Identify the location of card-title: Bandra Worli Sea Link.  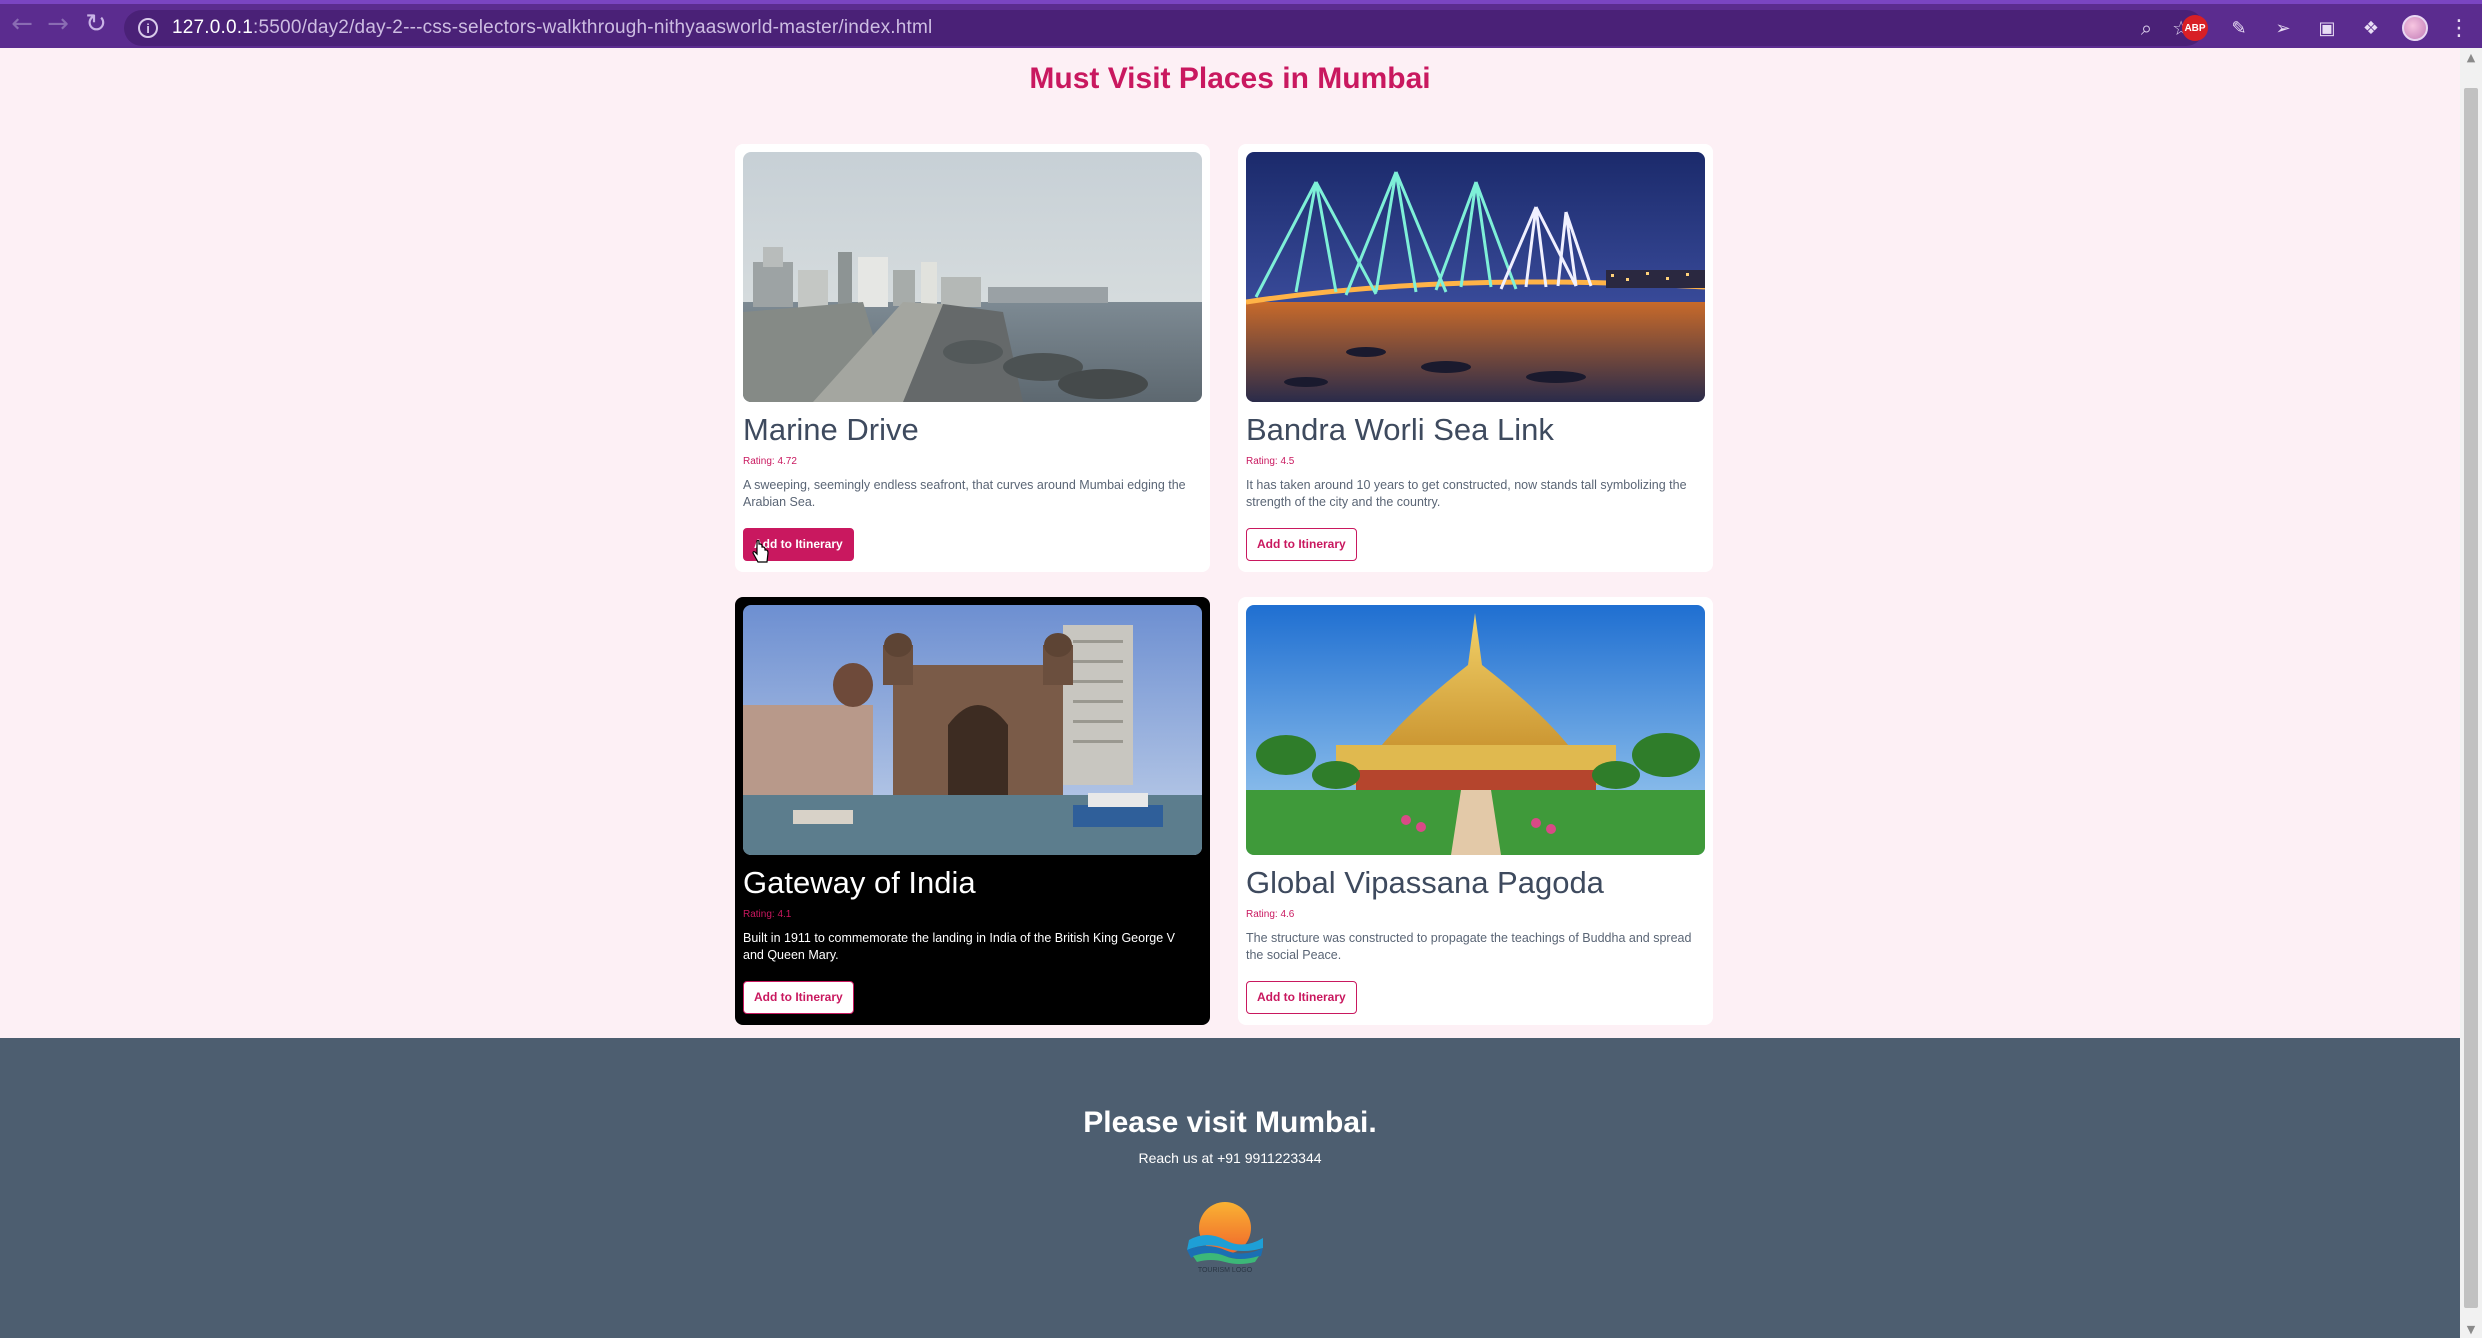
(1400, 429).